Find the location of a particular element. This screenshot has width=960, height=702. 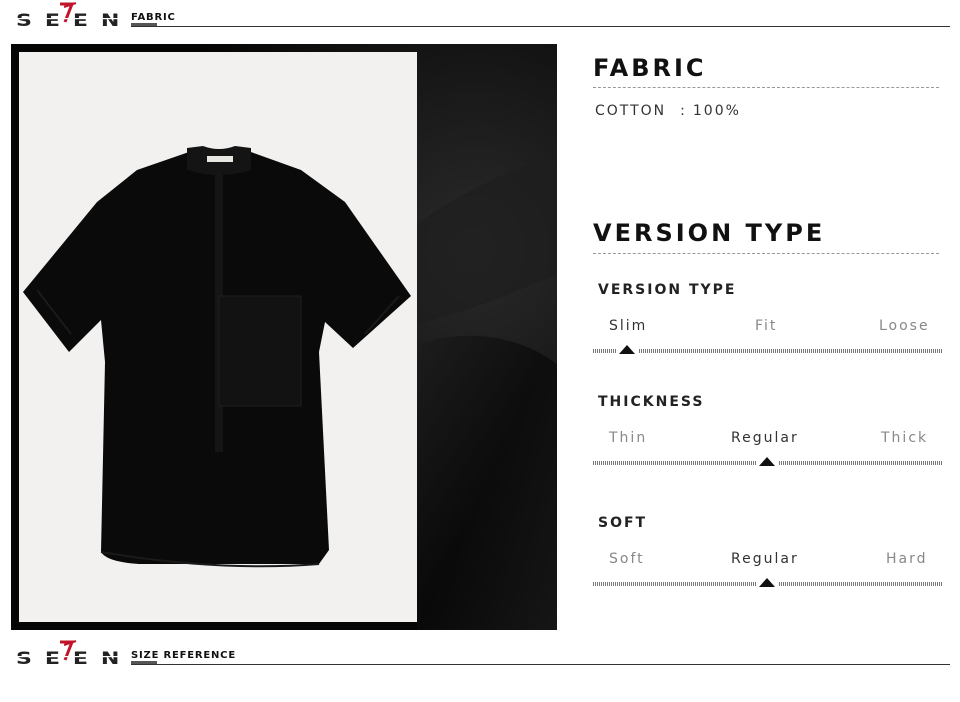

fabric-heading: FABRIC is located at coordinates (650, 68).